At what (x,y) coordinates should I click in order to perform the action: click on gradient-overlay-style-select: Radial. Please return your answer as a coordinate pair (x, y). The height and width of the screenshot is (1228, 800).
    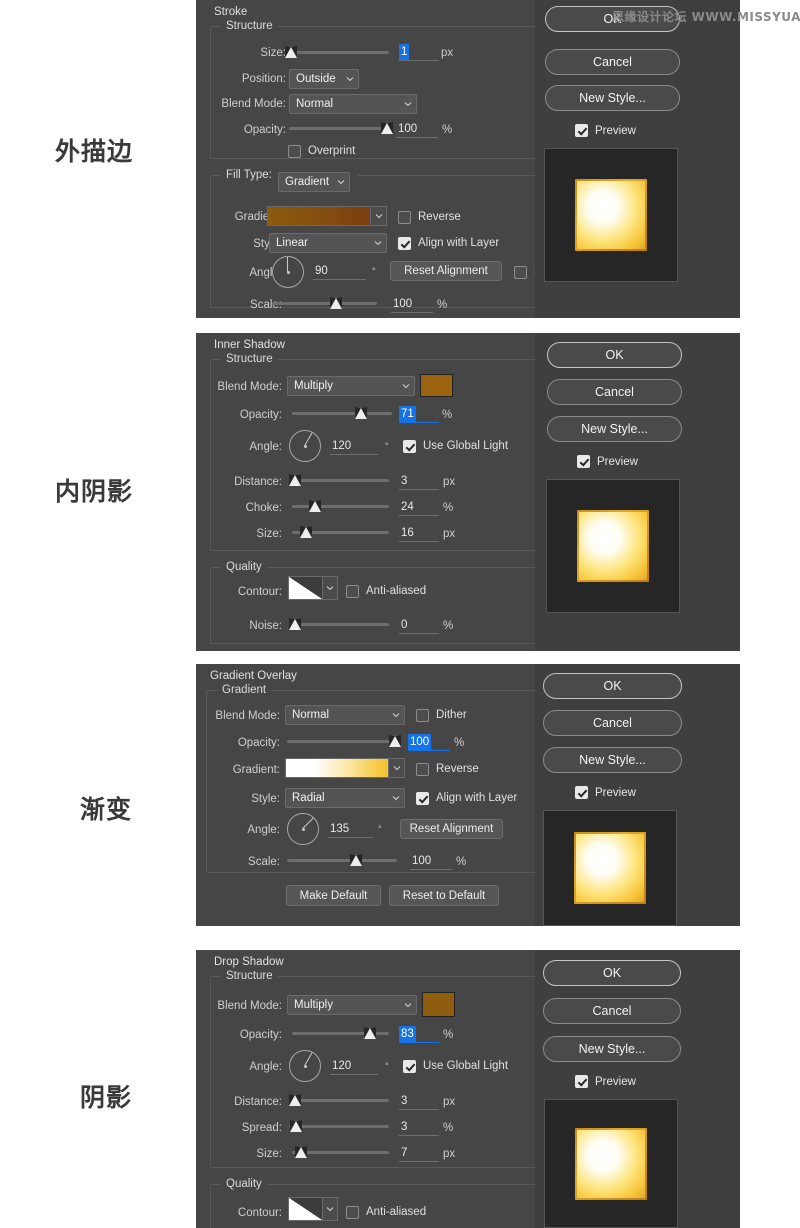
    Looking at the image, I should click on (345, 798).